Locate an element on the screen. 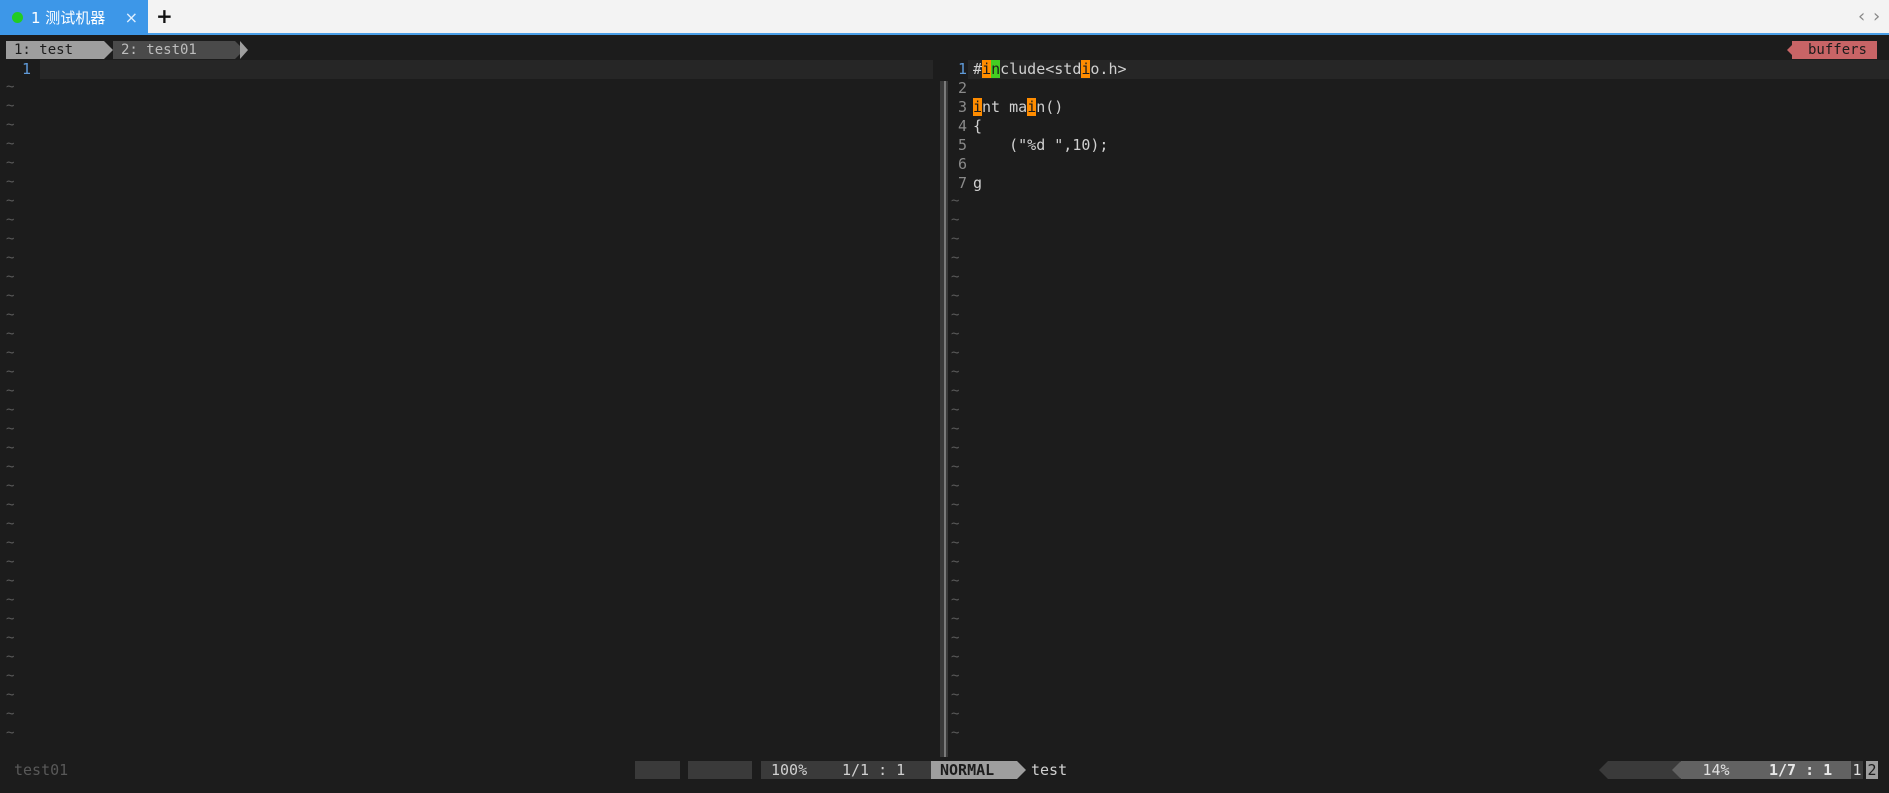  code-text: { is located at coordinates (978, 126).